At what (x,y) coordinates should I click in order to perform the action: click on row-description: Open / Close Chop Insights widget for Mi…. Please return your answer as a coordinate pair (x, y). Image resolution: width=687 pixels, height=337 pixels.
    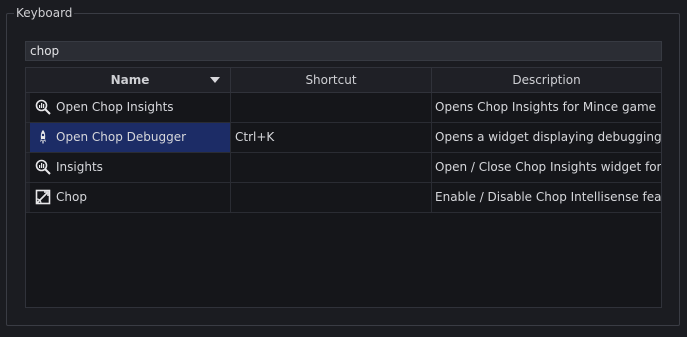
    Looking at the image, I should click on (548, 167).